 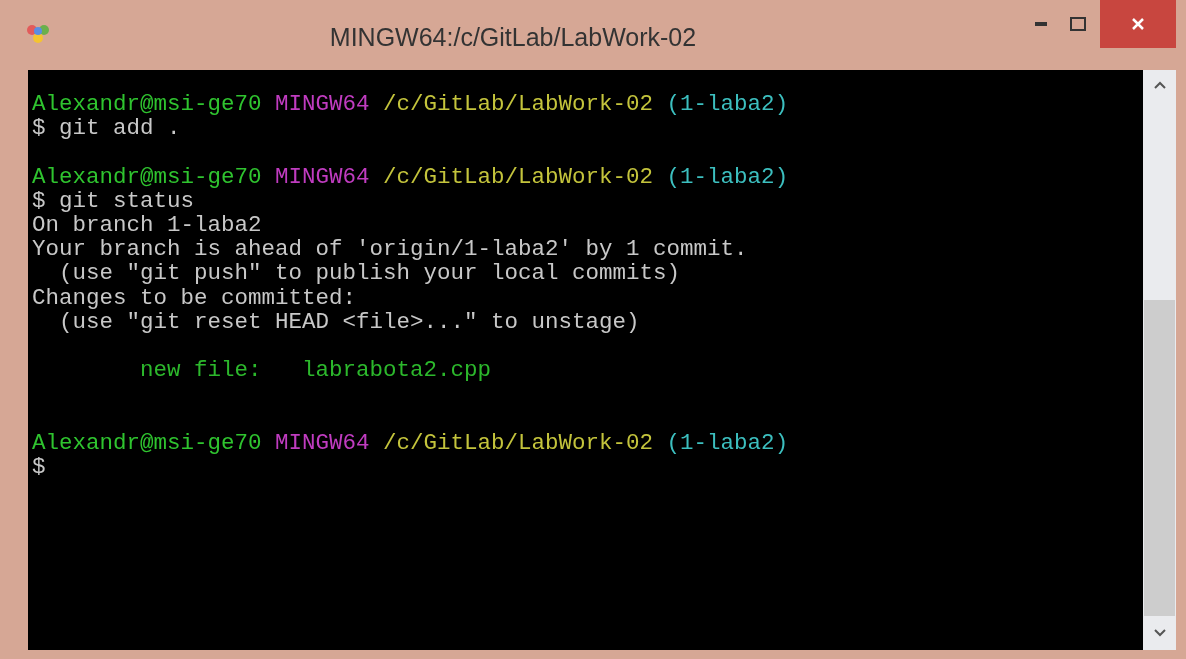 What do you see at coordinates (513, 37) in the screenshot?
I see `window-title: MINGW64:/c/GitLab/LabWork-02` at bounding box center [513, 37].